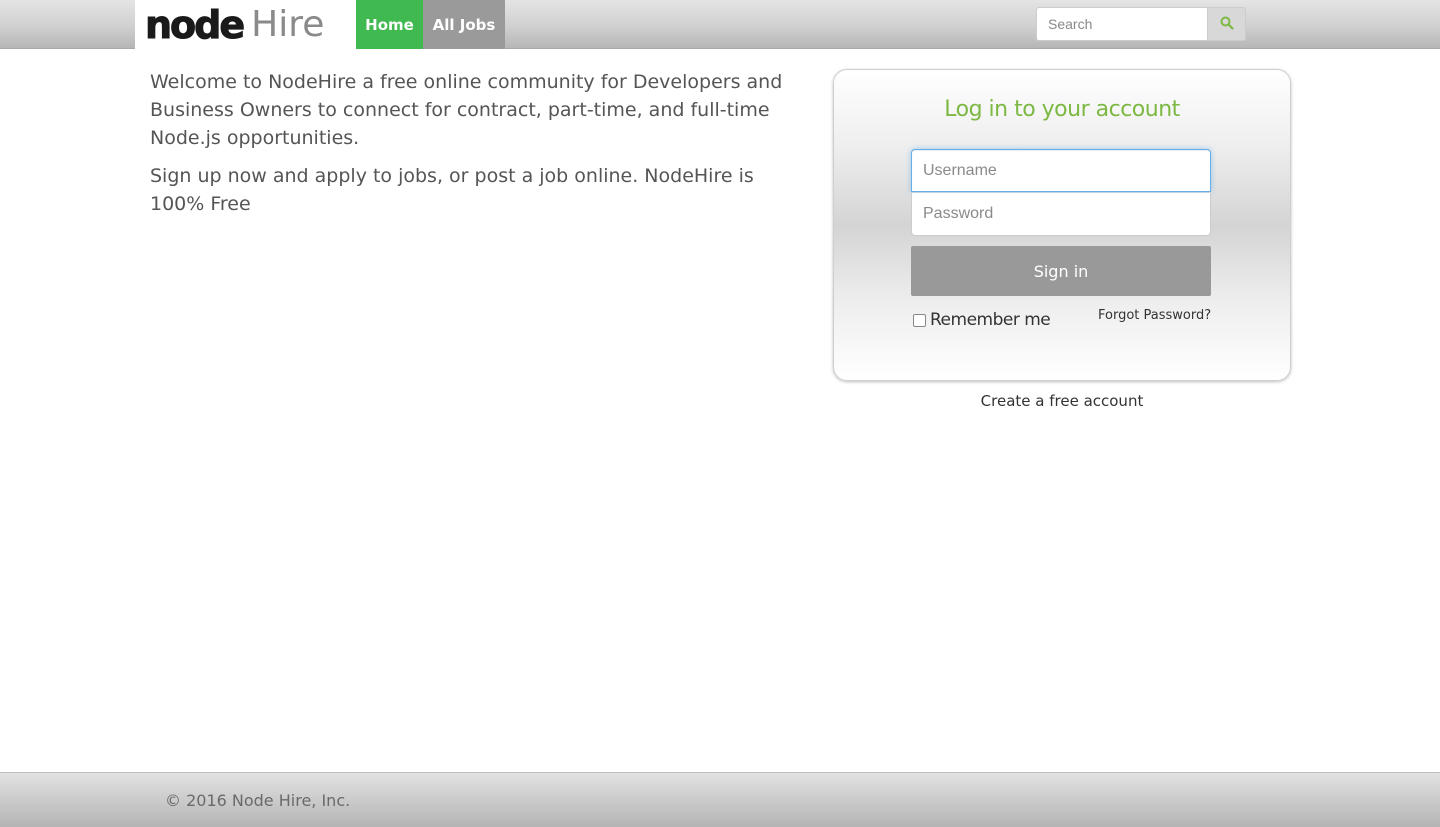 This screenshot has width=1440, height=827. What do you see at coordinates (194, 24) in the screenshot?
I see `brand-node-text: node` at bounding box center [194, 24].